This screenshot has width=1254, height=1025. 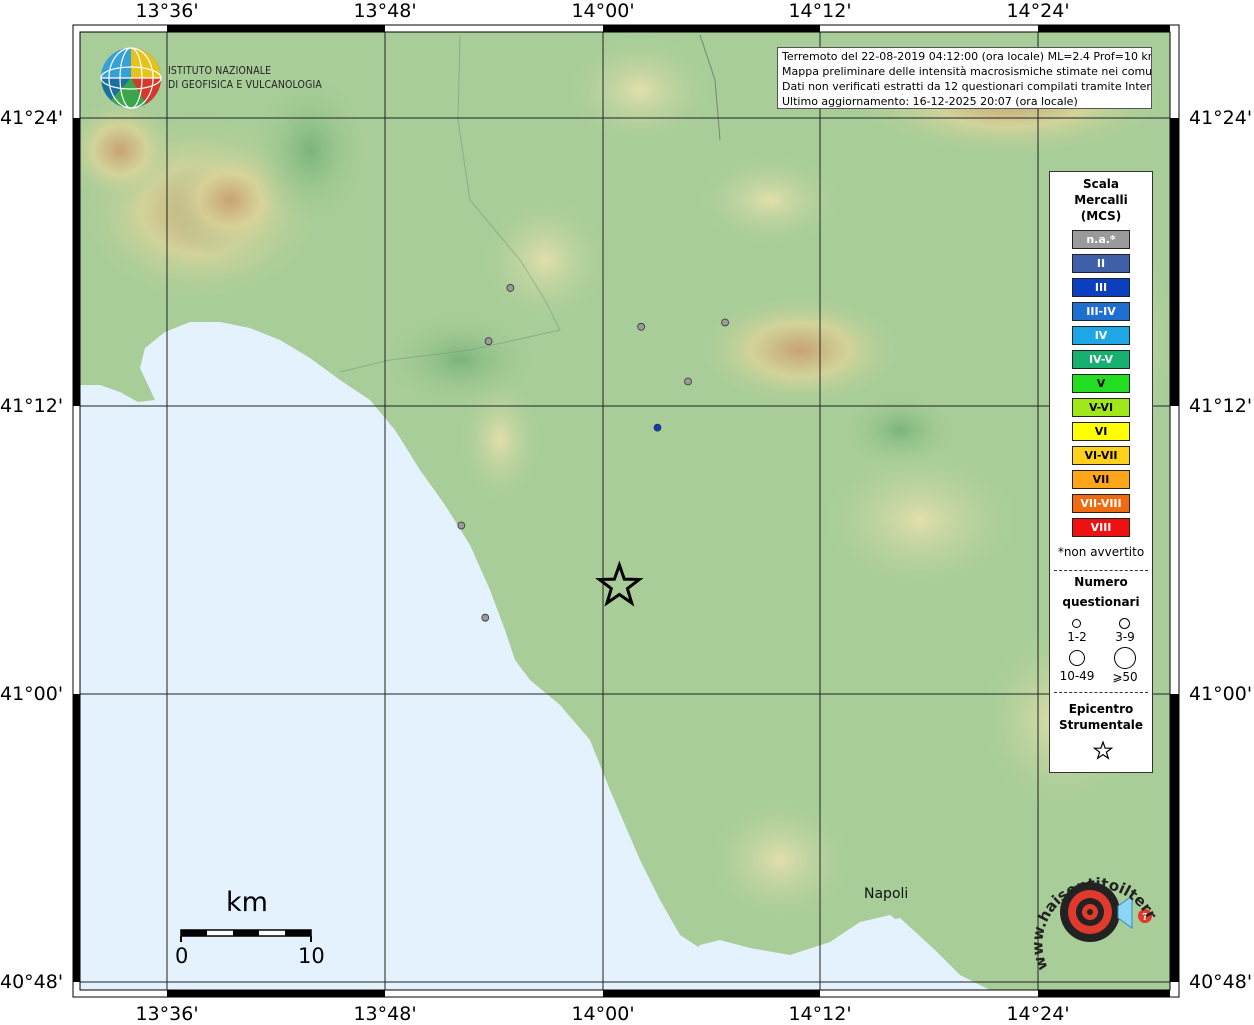 I want to click on count-title: Numero, so click(x=1101, y=582).